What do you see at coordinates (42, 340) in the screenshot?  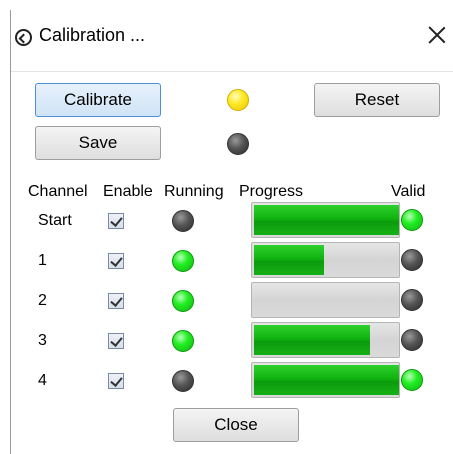 I see `channel-label: 3` at bounding box center [42, 340].